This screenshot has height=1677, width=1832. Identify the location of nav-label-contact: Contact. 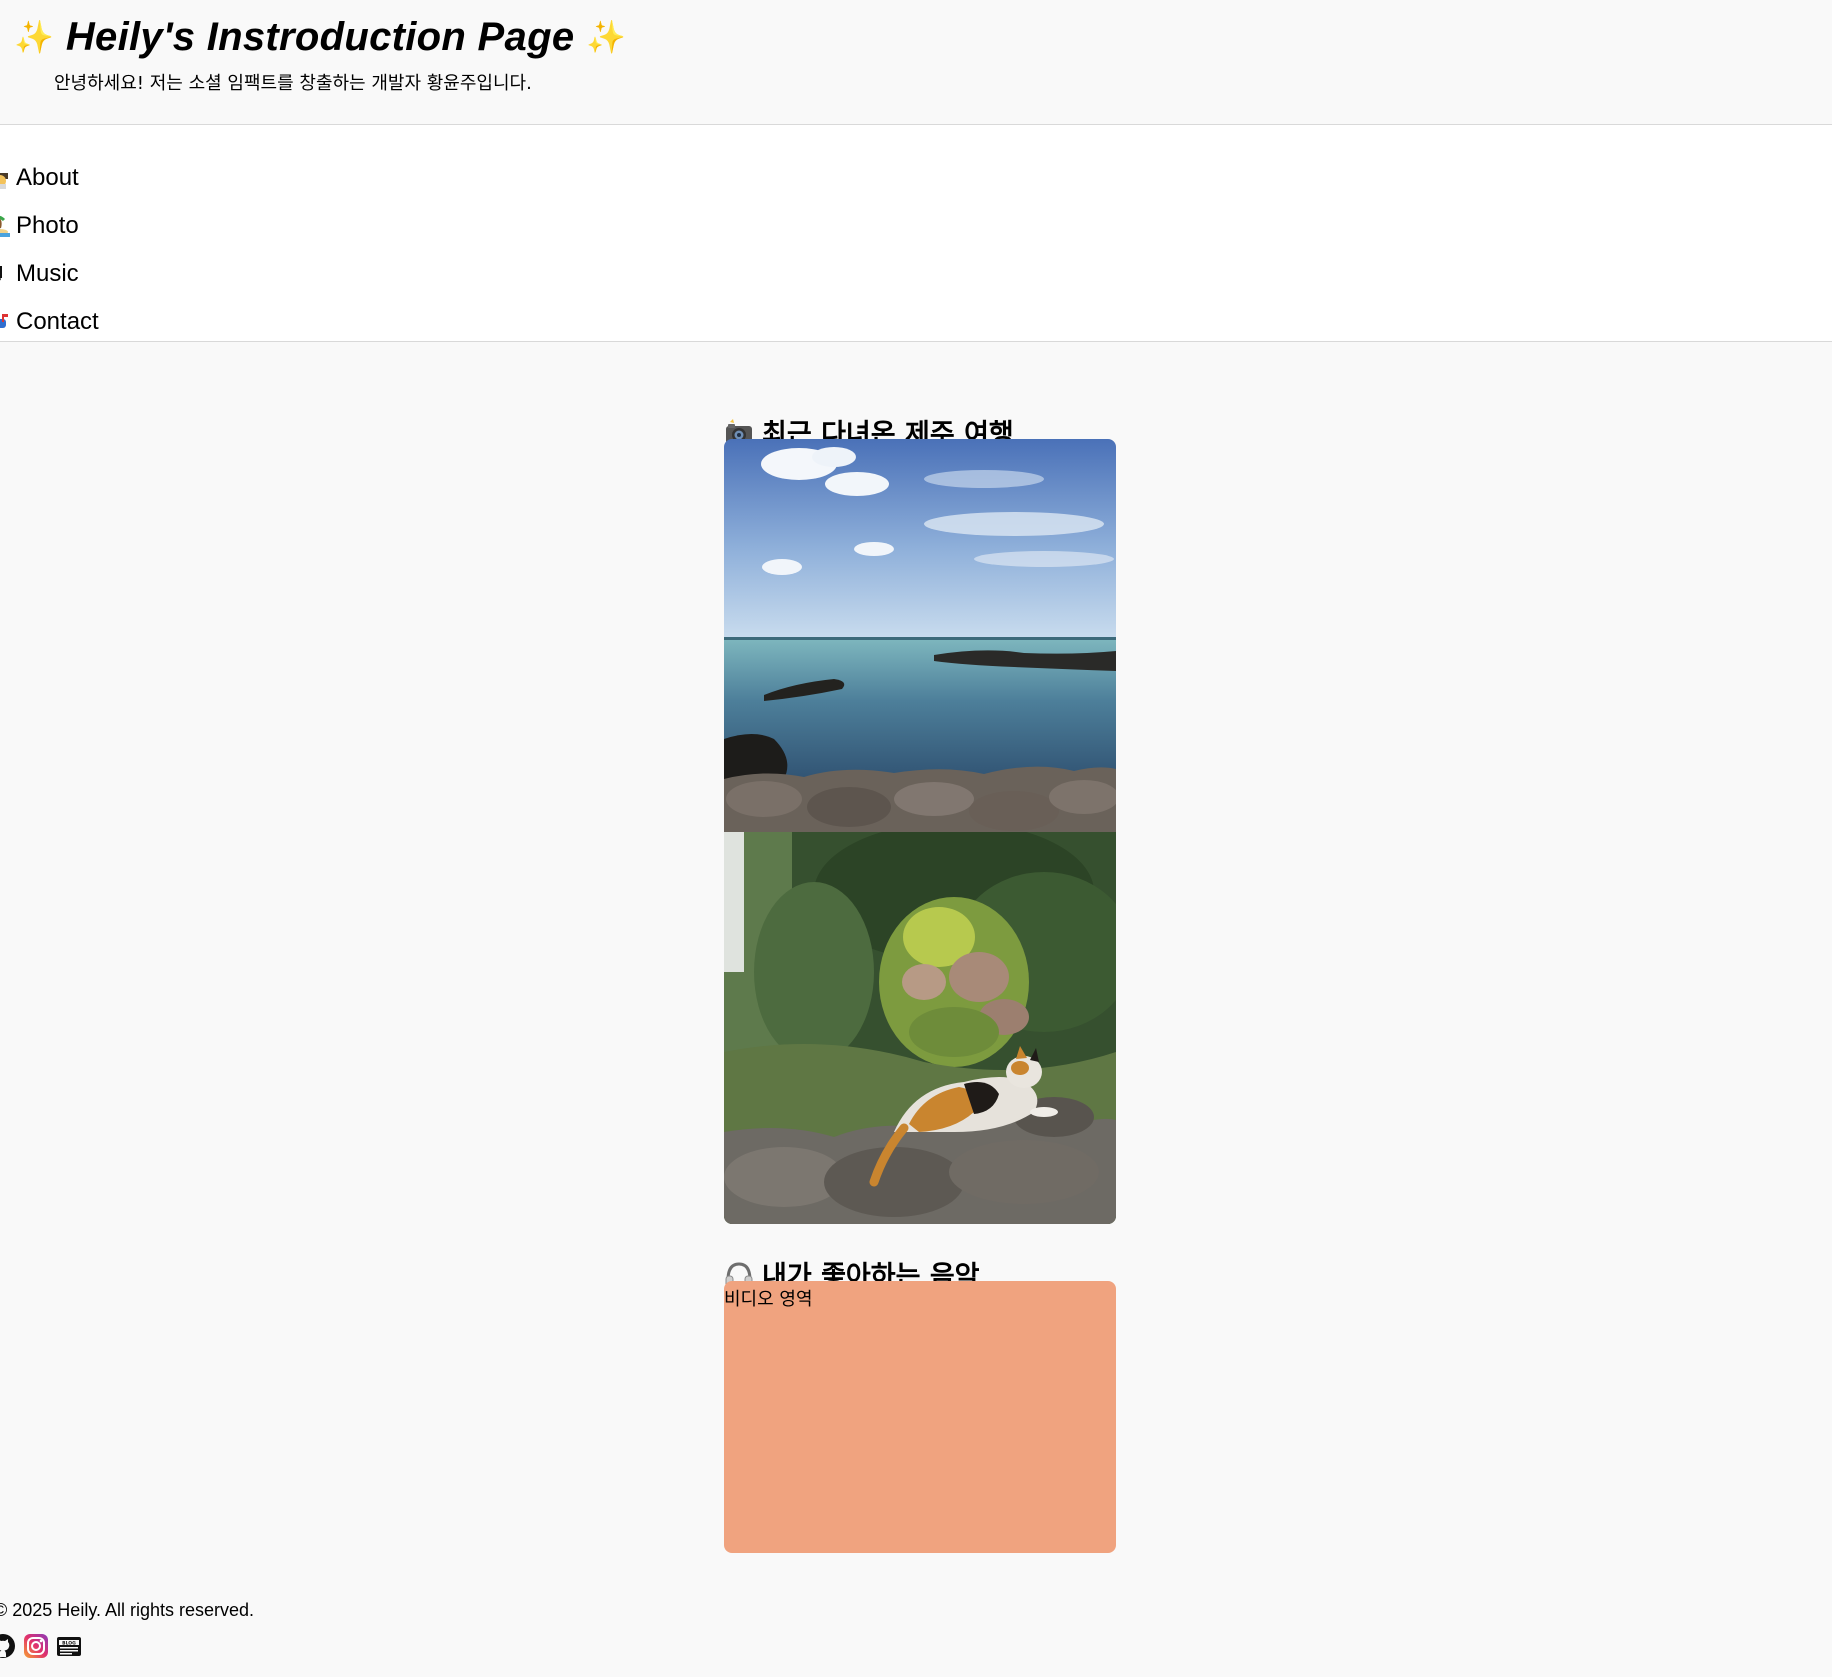
(57, 321).